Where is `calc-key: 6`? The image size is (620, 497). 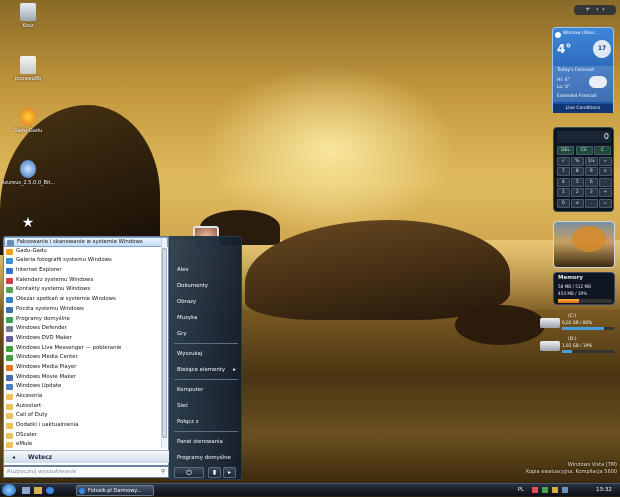 calc-key: 6 is located at coordinates (591, 182).